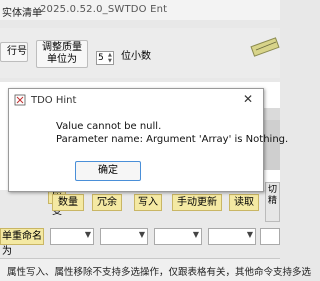  I want to click on write-button: 写入, so click(148, 202).